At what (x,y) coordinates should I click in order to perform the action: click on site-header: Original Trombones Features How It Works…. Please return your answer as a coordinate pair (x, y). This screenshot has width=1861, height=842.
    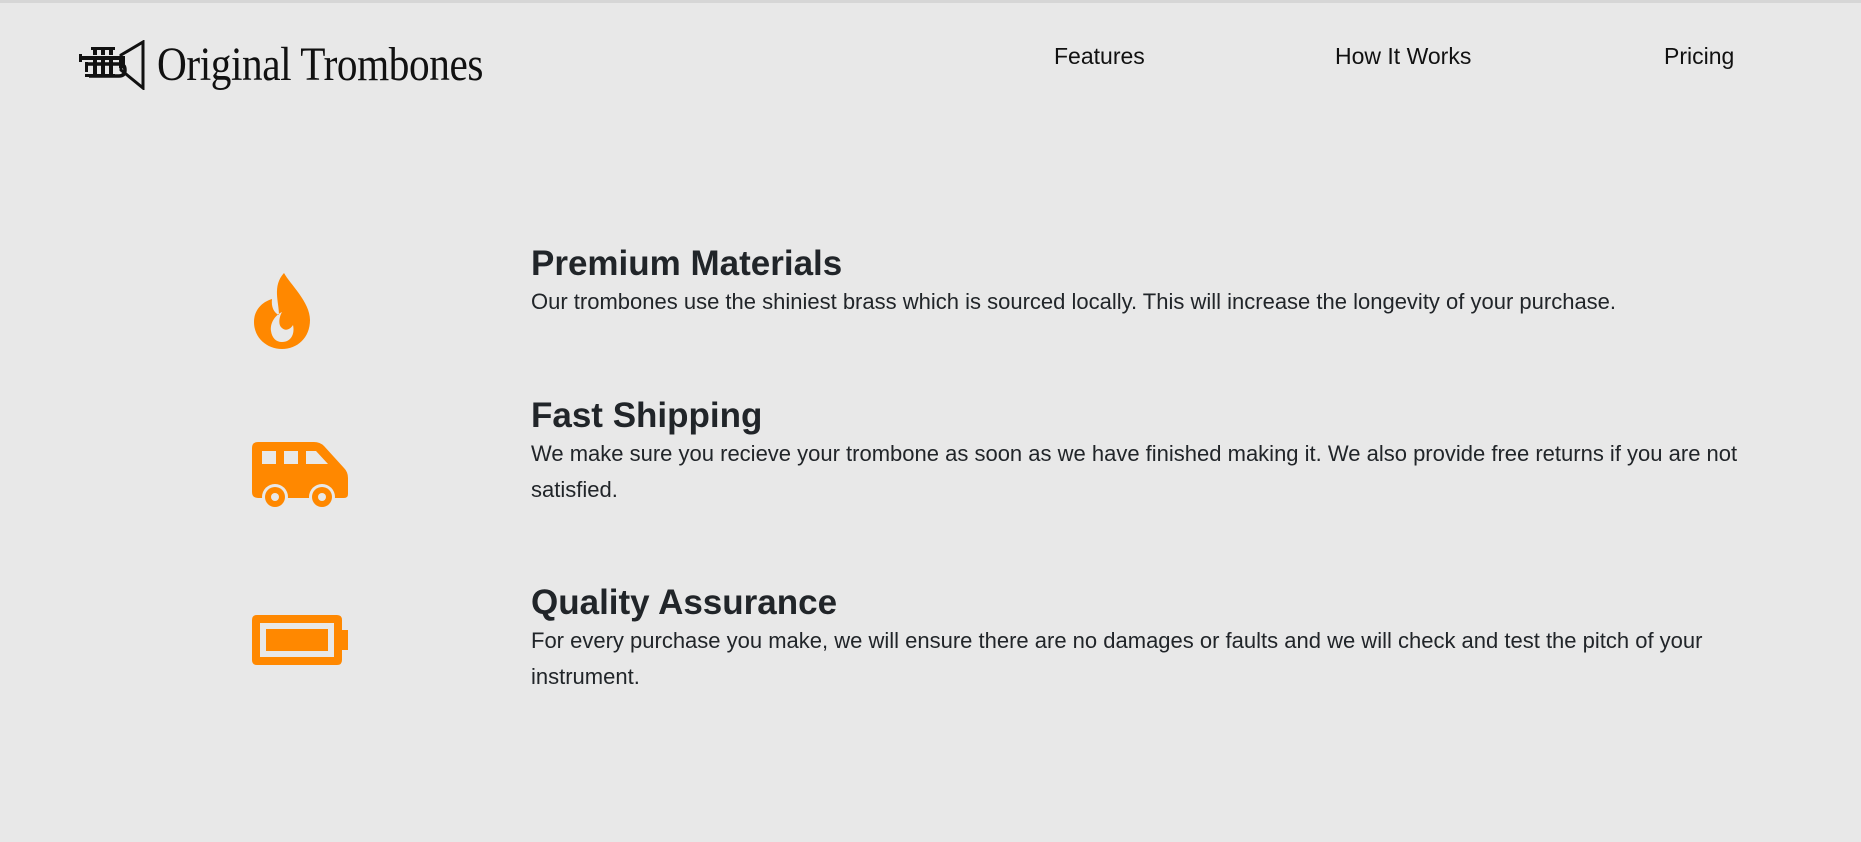
    Looking at the image, I should click on (930, 63).